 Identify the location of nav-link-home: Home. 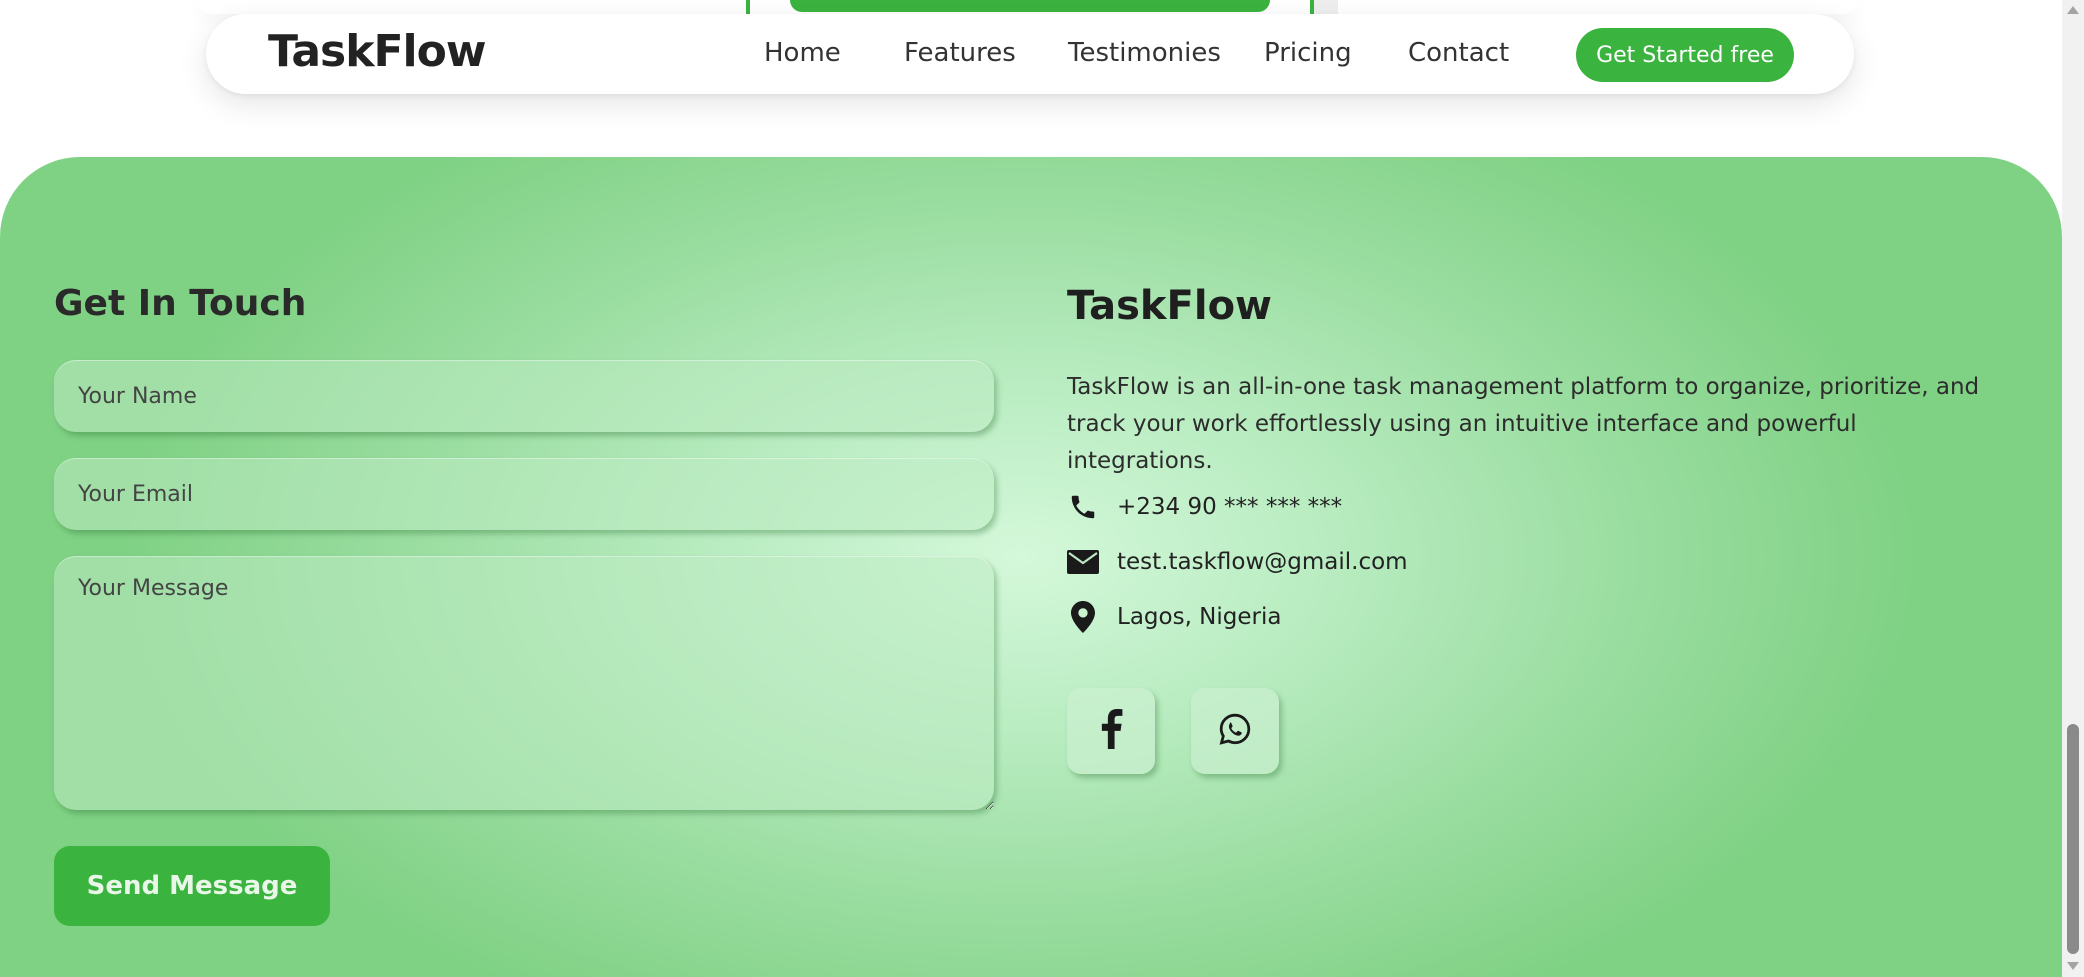
(802, 53).